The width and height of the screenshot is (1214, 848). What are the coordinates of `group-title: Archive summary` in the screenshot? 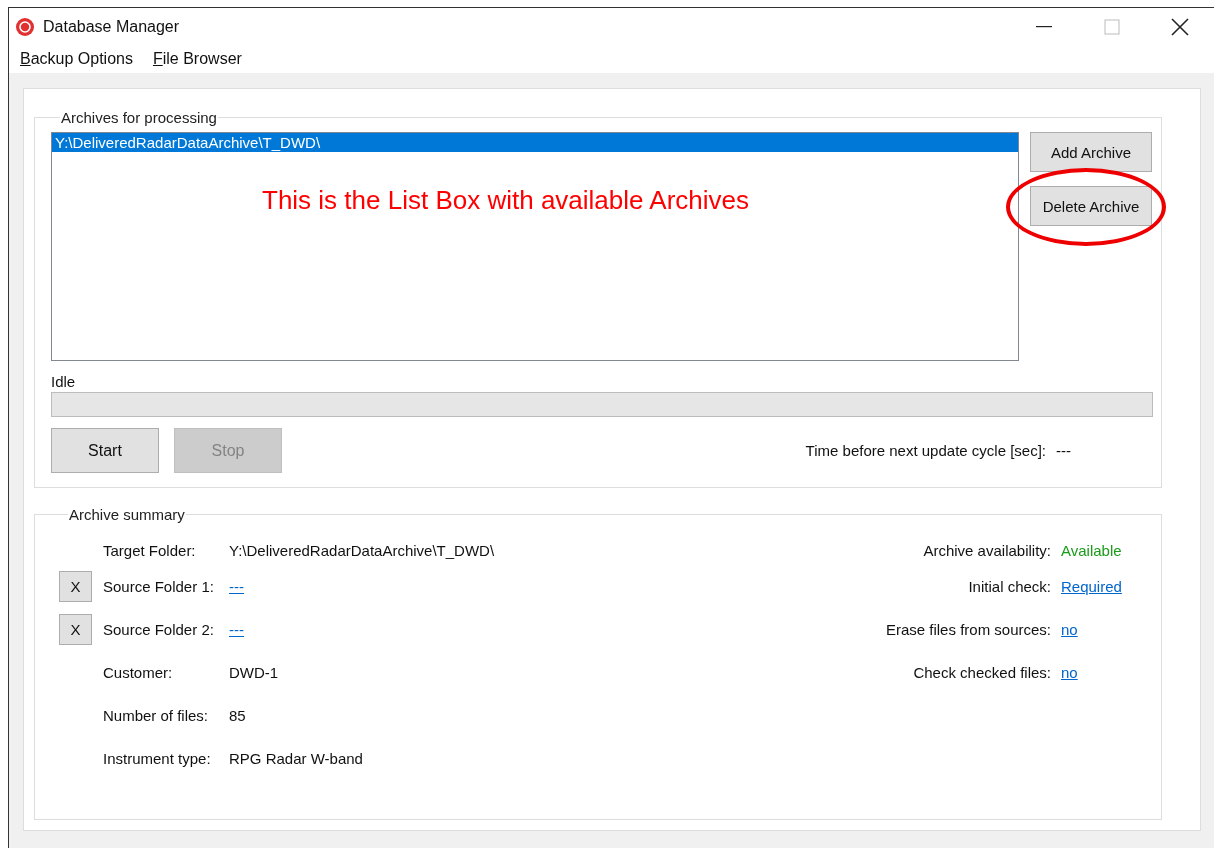 It's located at (127, 514).